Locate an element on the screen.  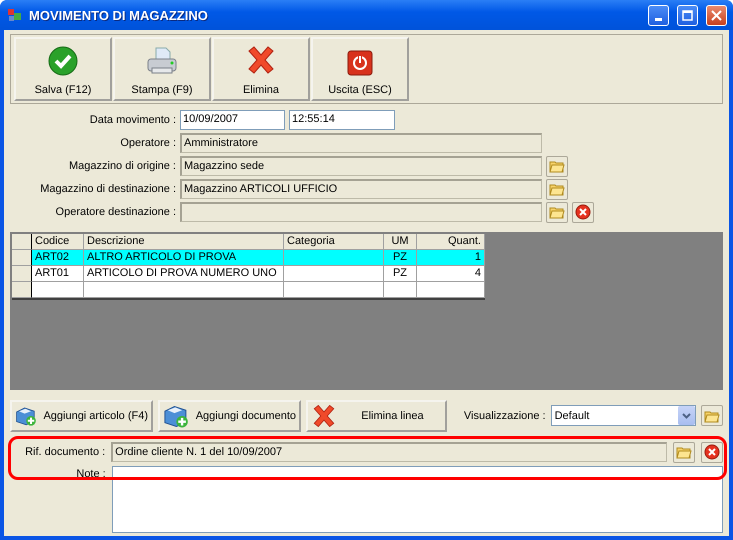
action-button: Elimina linea is located at coordinates (376, 416).